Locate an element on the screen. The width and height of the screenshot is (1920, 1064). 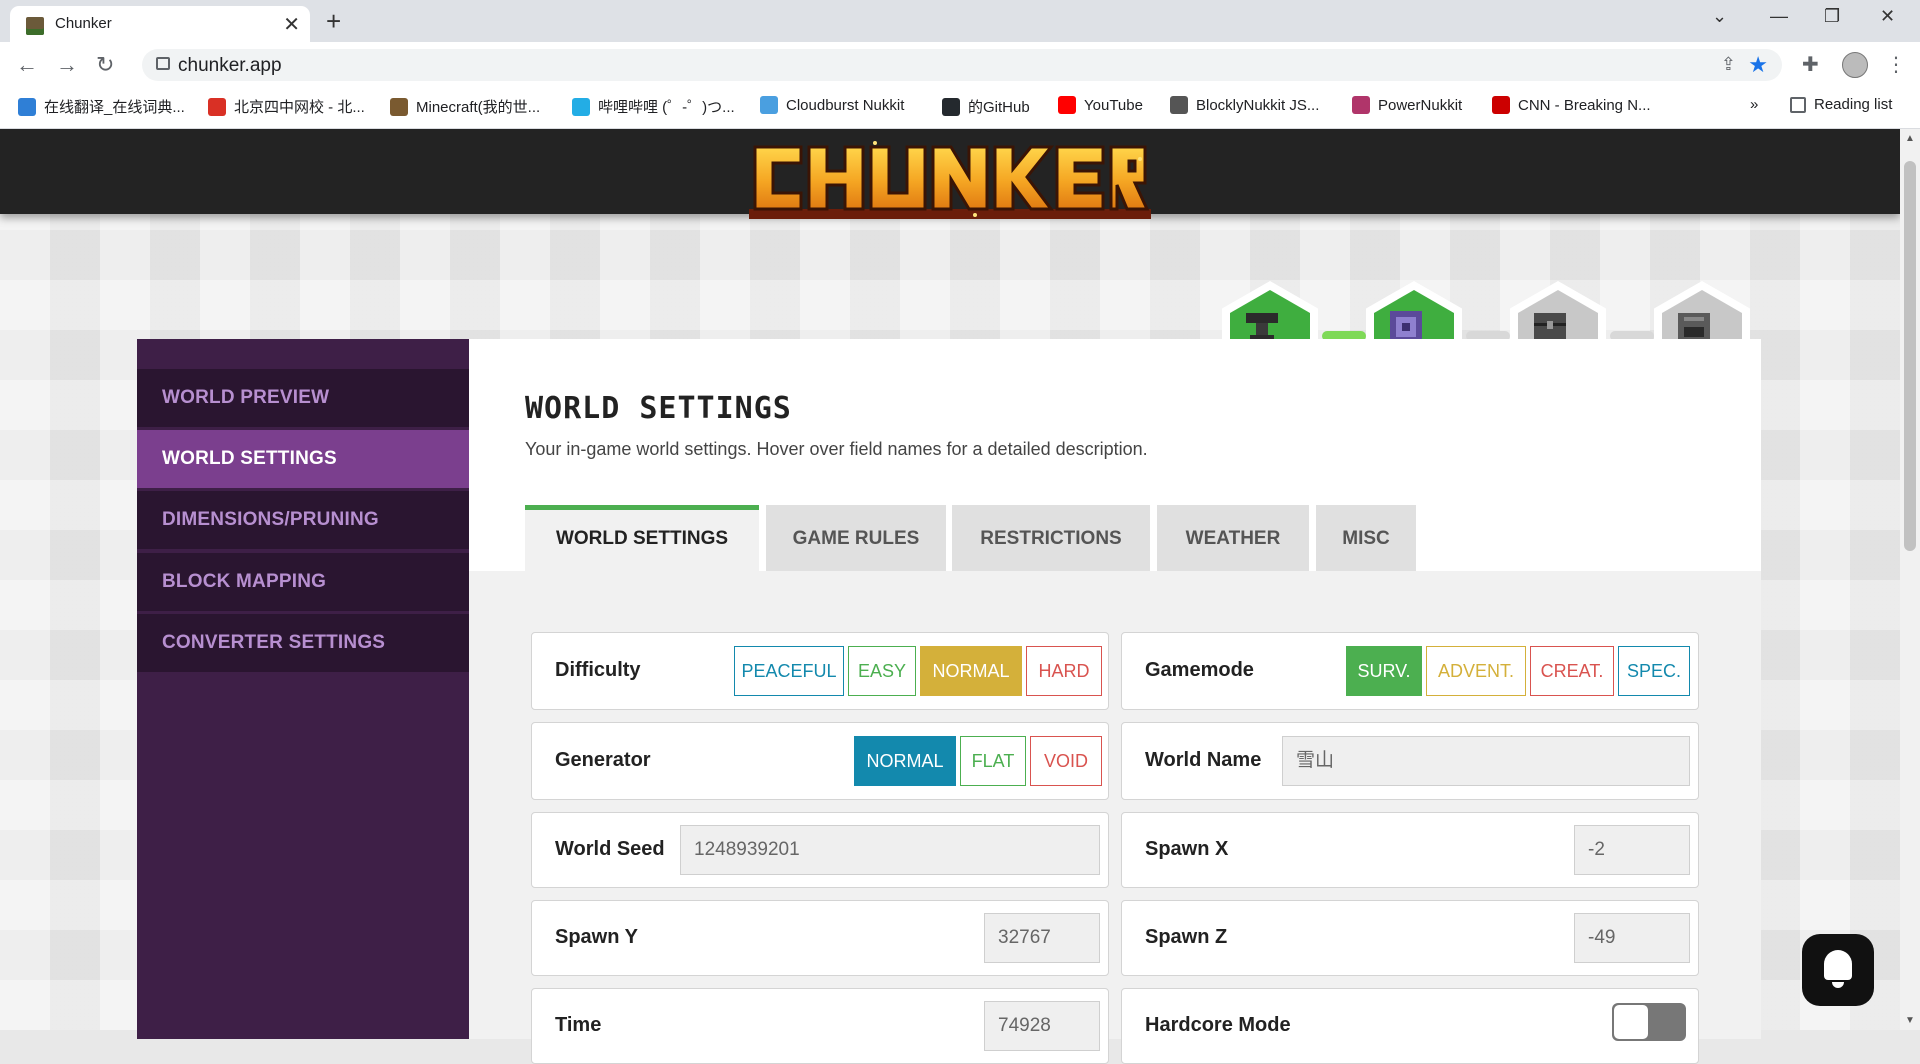
toggle-knob is located at coordinates (1631, 1022).